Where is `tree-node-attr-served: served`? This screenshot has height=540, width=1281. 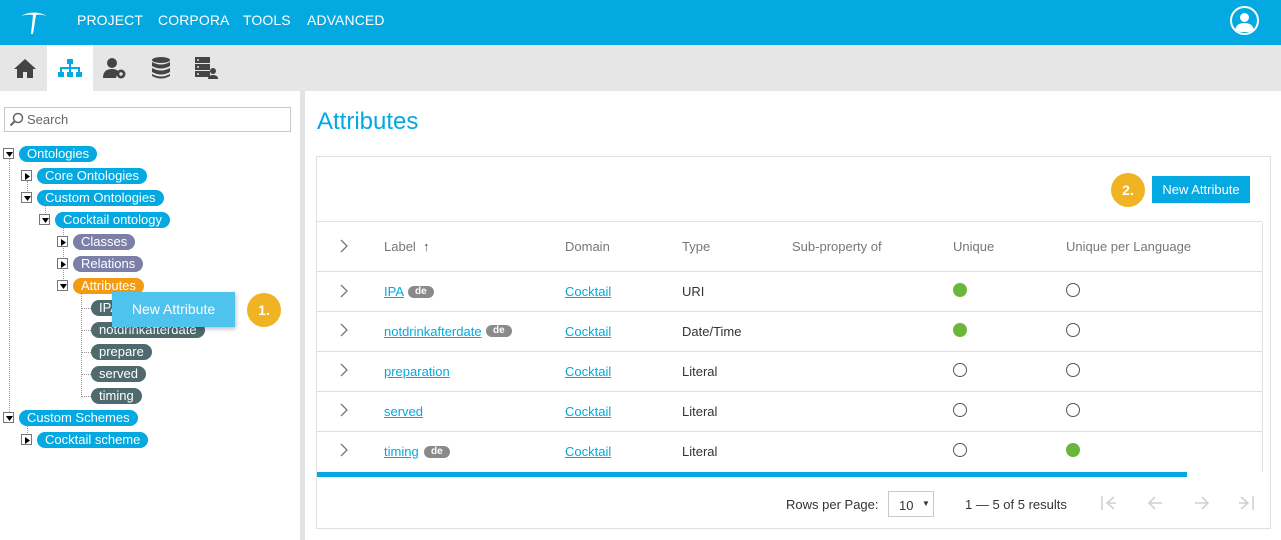 tree-node-attr-served: served is located at coordinates (119, 374).